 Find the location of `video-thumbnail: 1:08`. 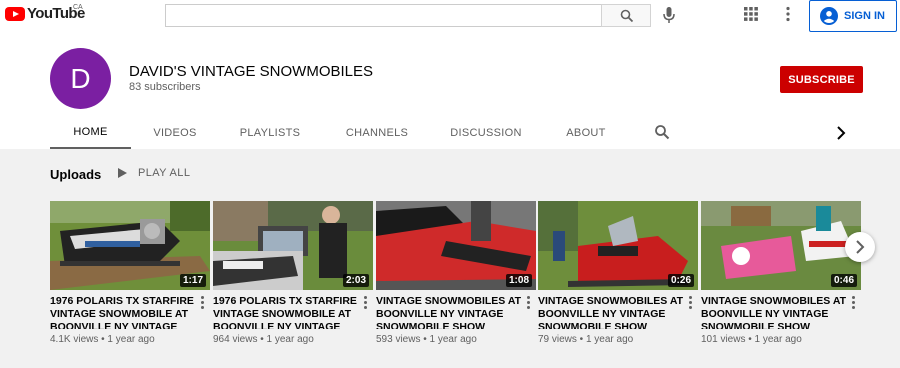

video-thumbnail: 1:08 is located at coordinates (456, 245).